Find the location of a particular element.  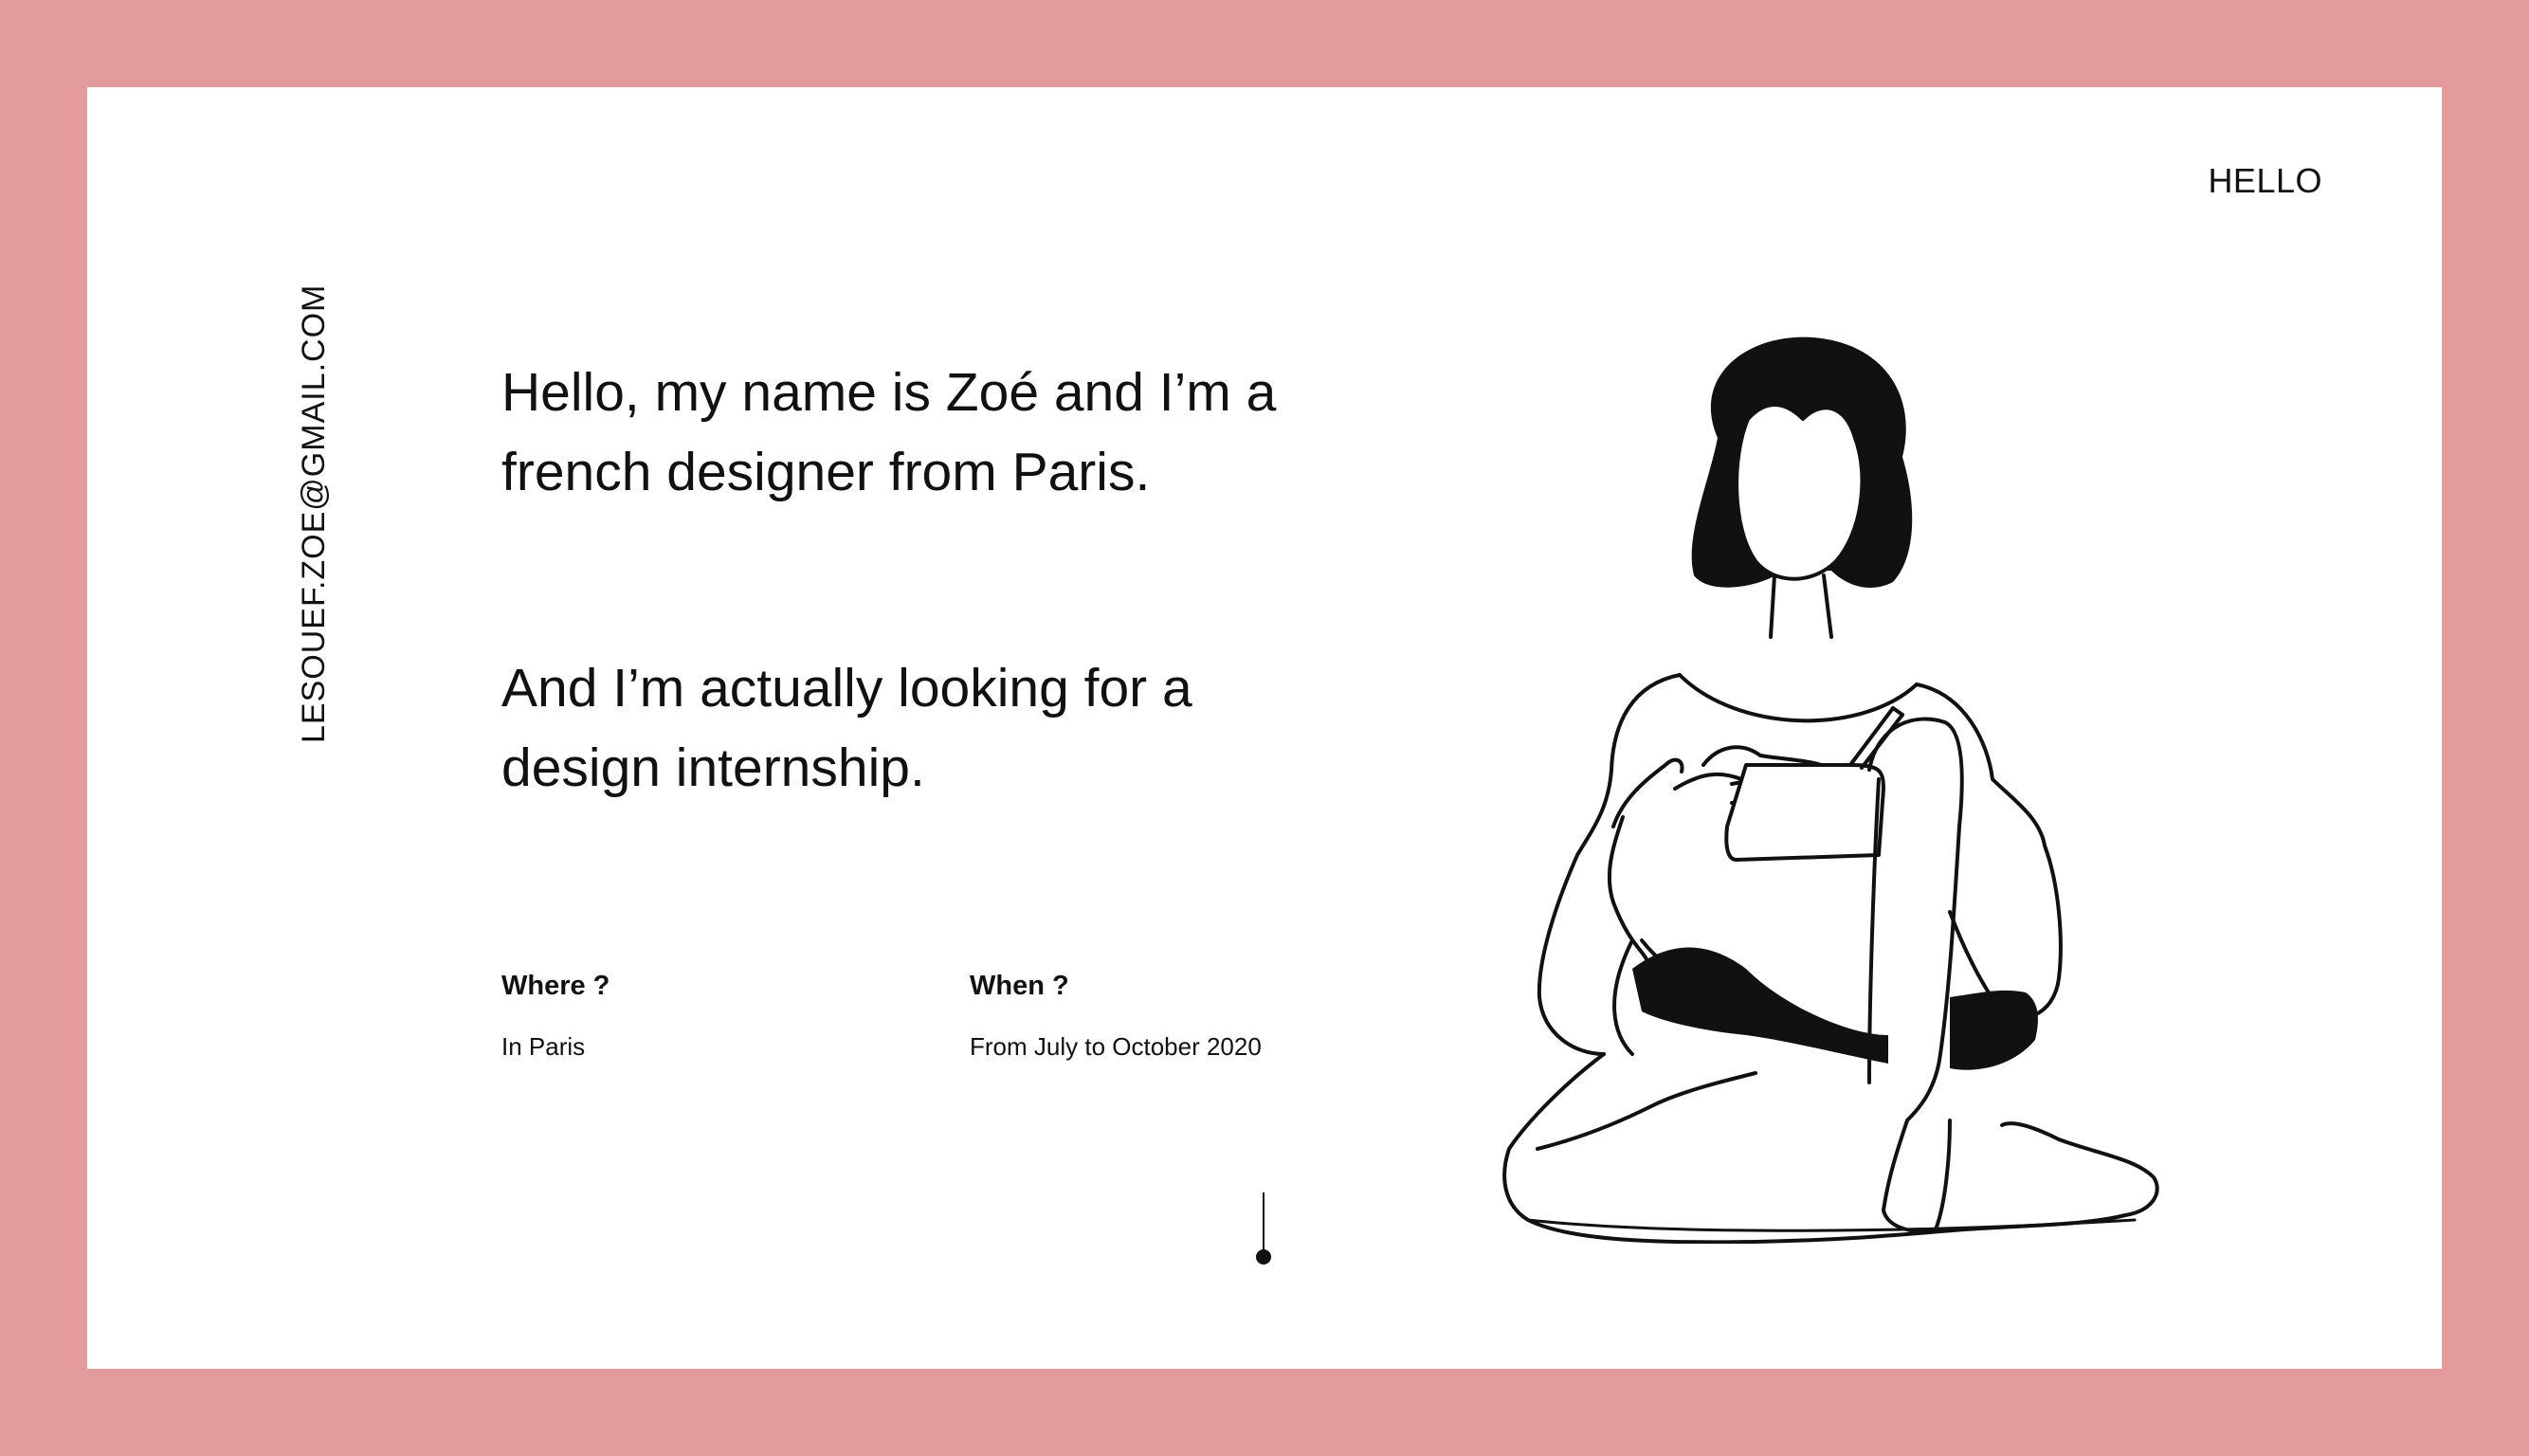

where-value: In Paris is located at coordinates (543, 1046).